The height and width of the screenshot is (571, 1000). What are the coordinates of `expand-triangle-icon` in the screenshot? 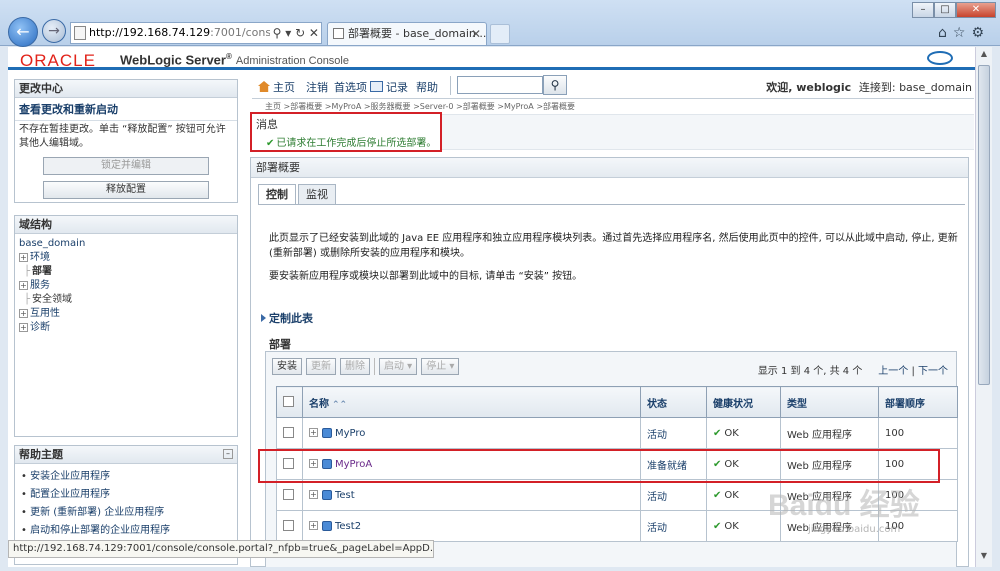 It's located at (263, 318).